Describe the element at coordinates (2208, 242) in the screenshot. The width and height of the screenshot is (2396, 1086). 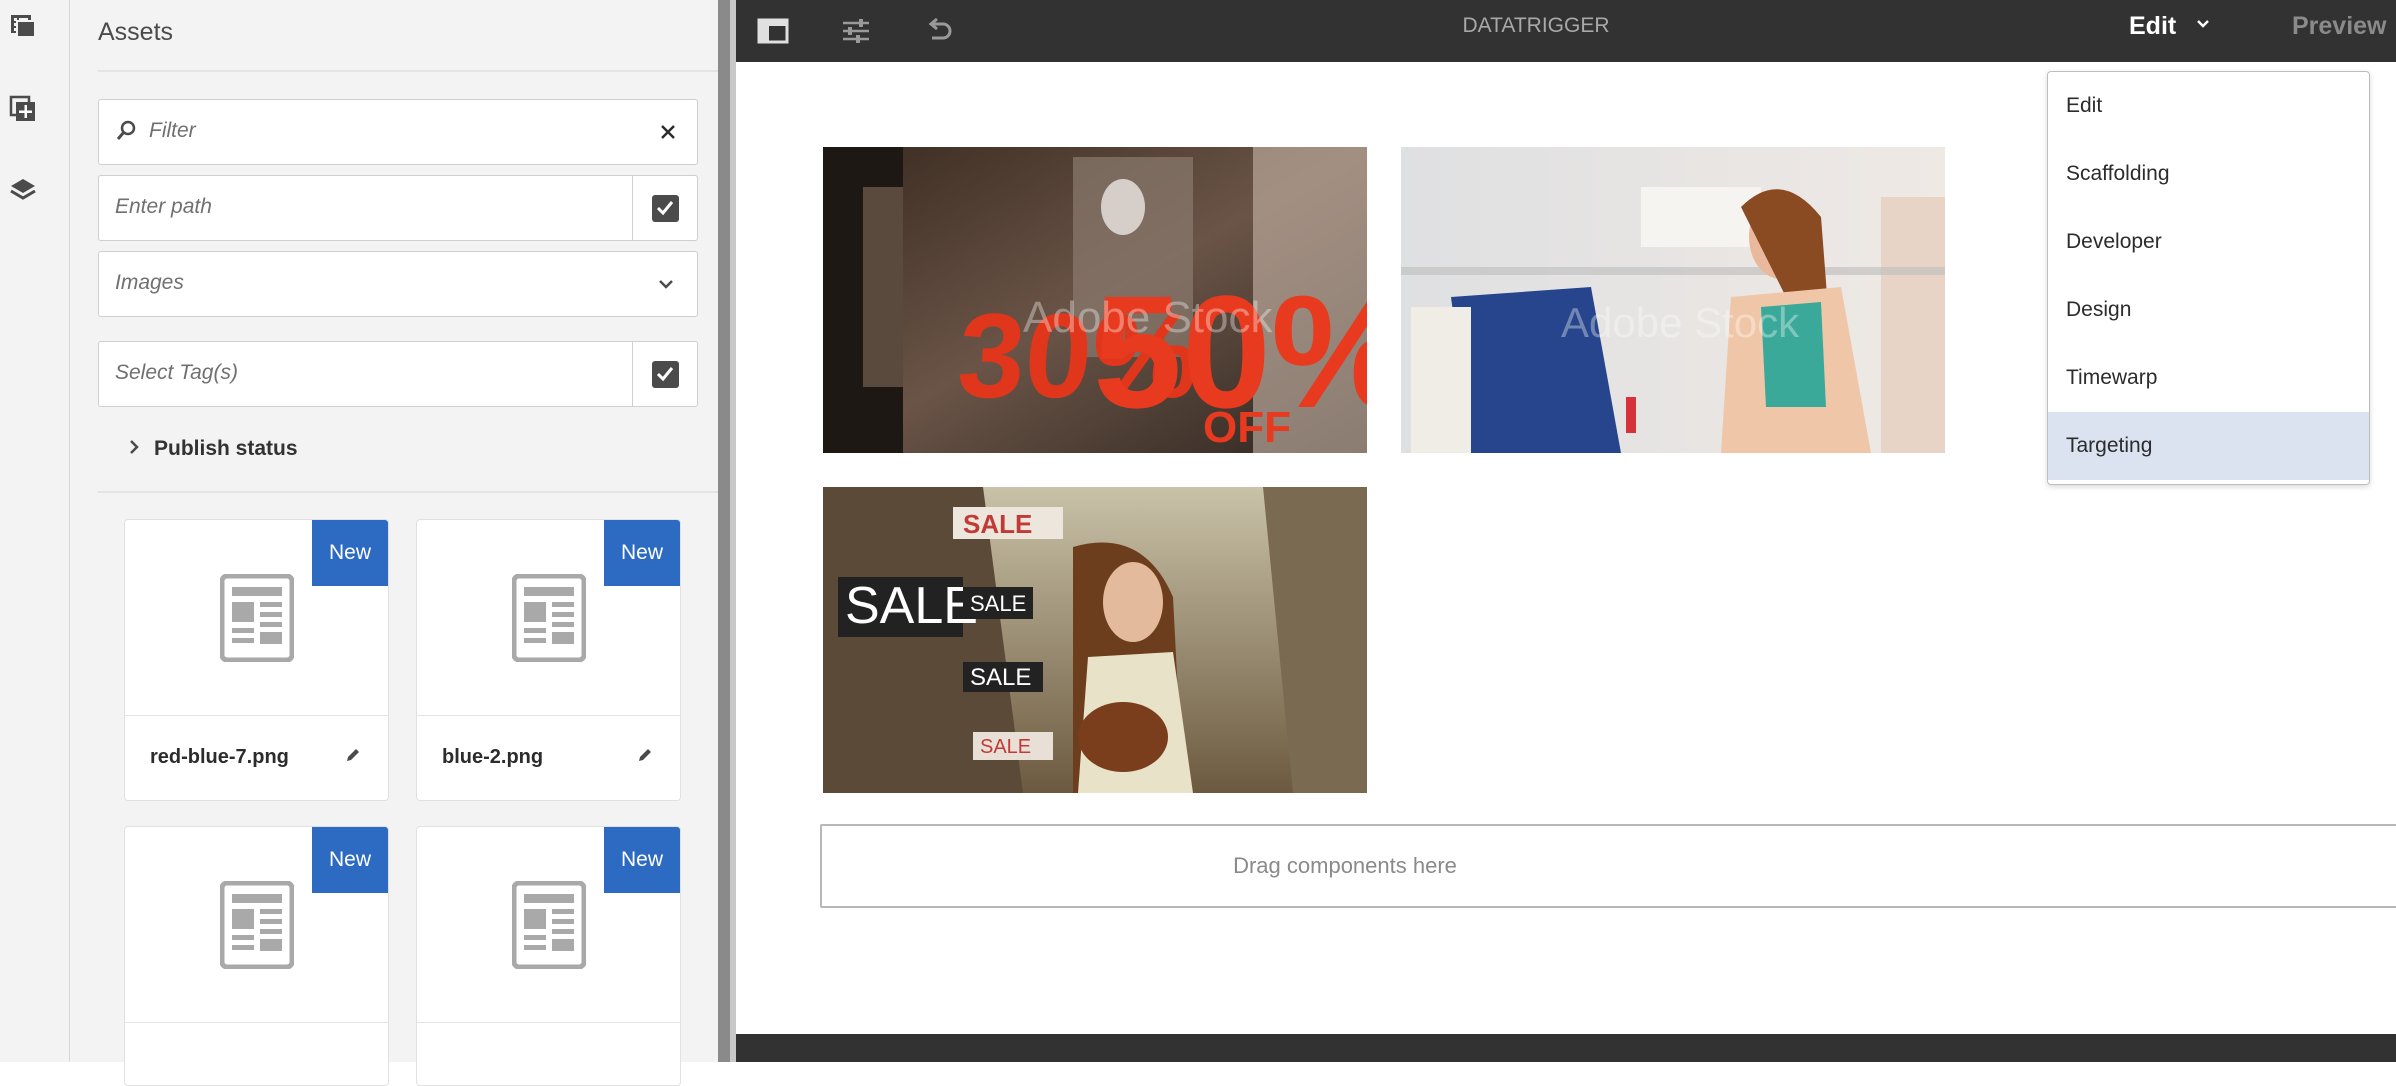
I see `menu-item-developer: Developer` at that location.